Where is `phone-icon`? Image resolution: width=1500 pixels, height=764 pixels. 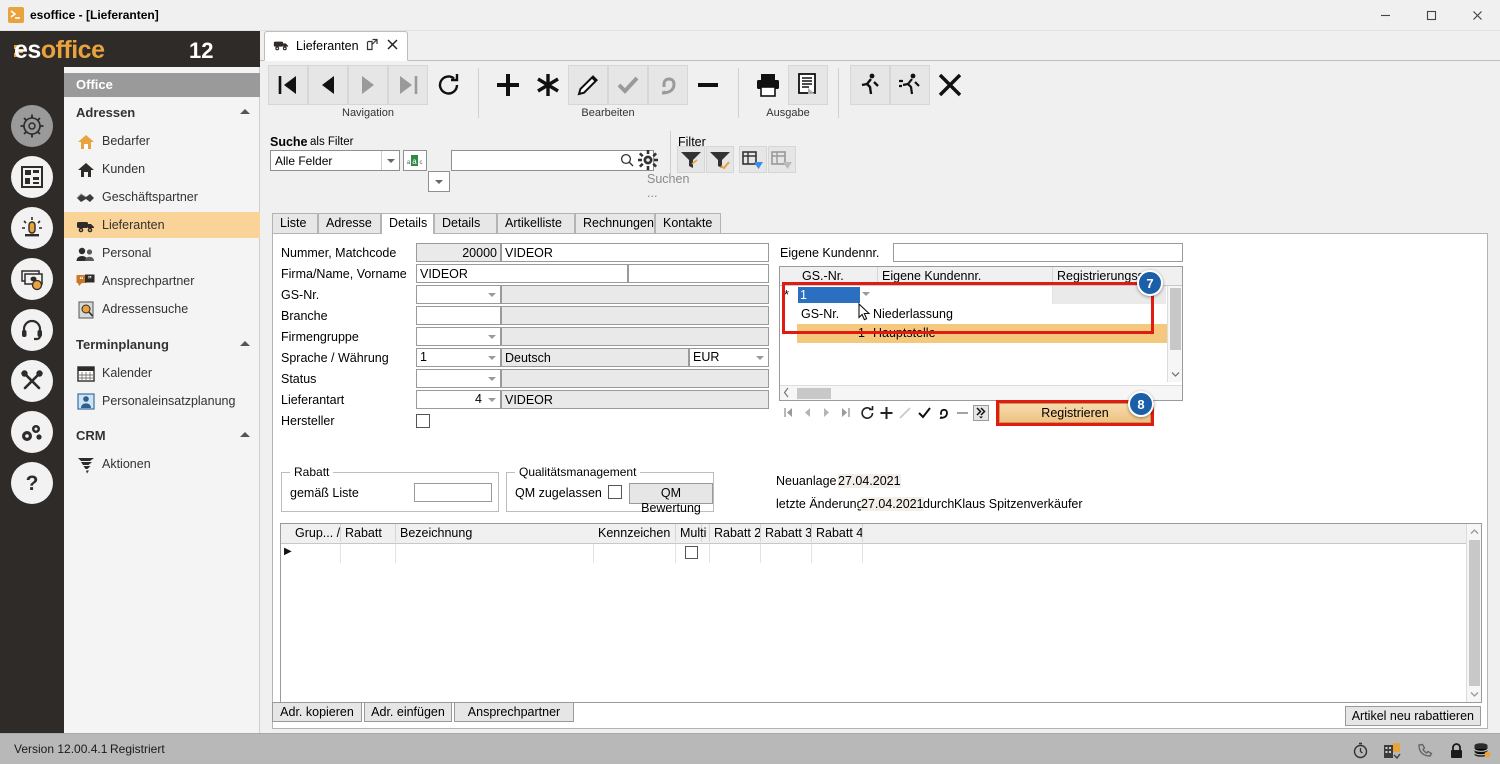
phone-icon is located at coordinates (1424, 750).